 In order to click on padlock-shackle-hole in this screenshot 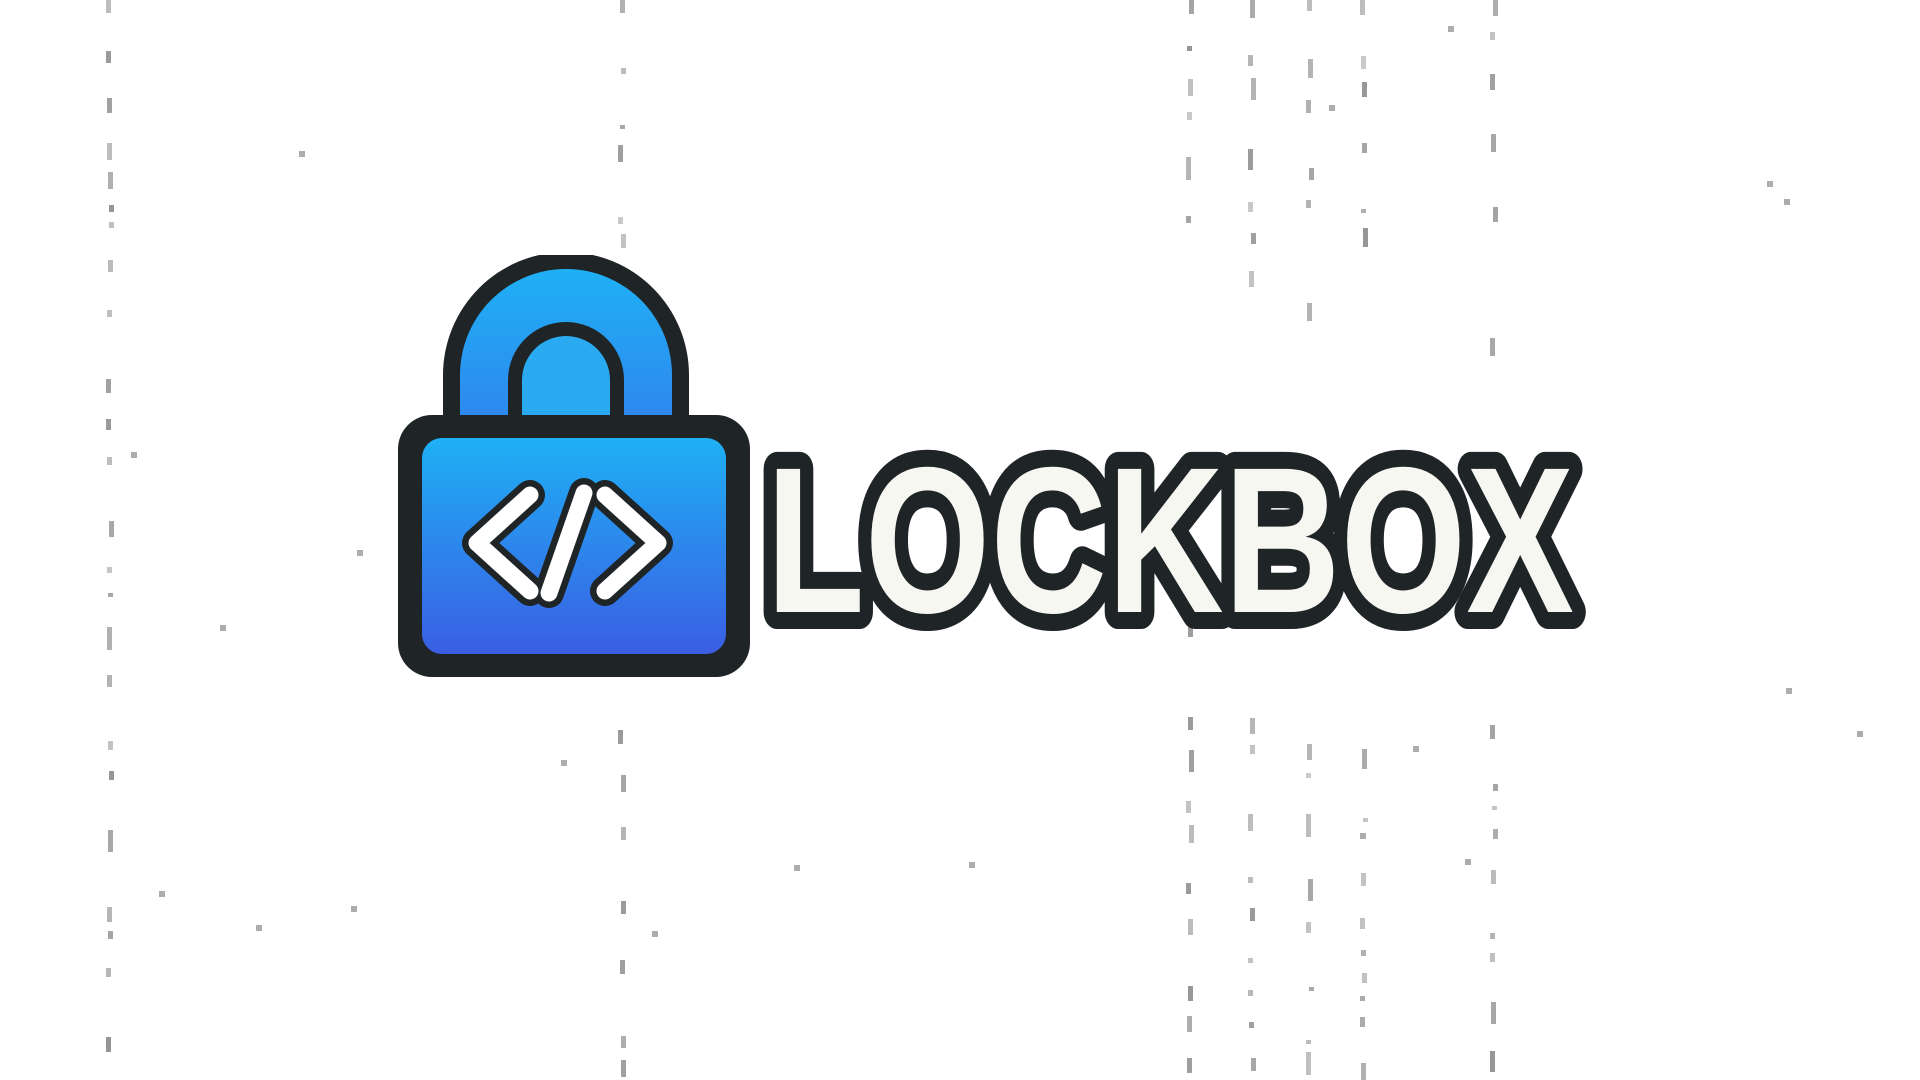, I will do `click(566, 380)`.